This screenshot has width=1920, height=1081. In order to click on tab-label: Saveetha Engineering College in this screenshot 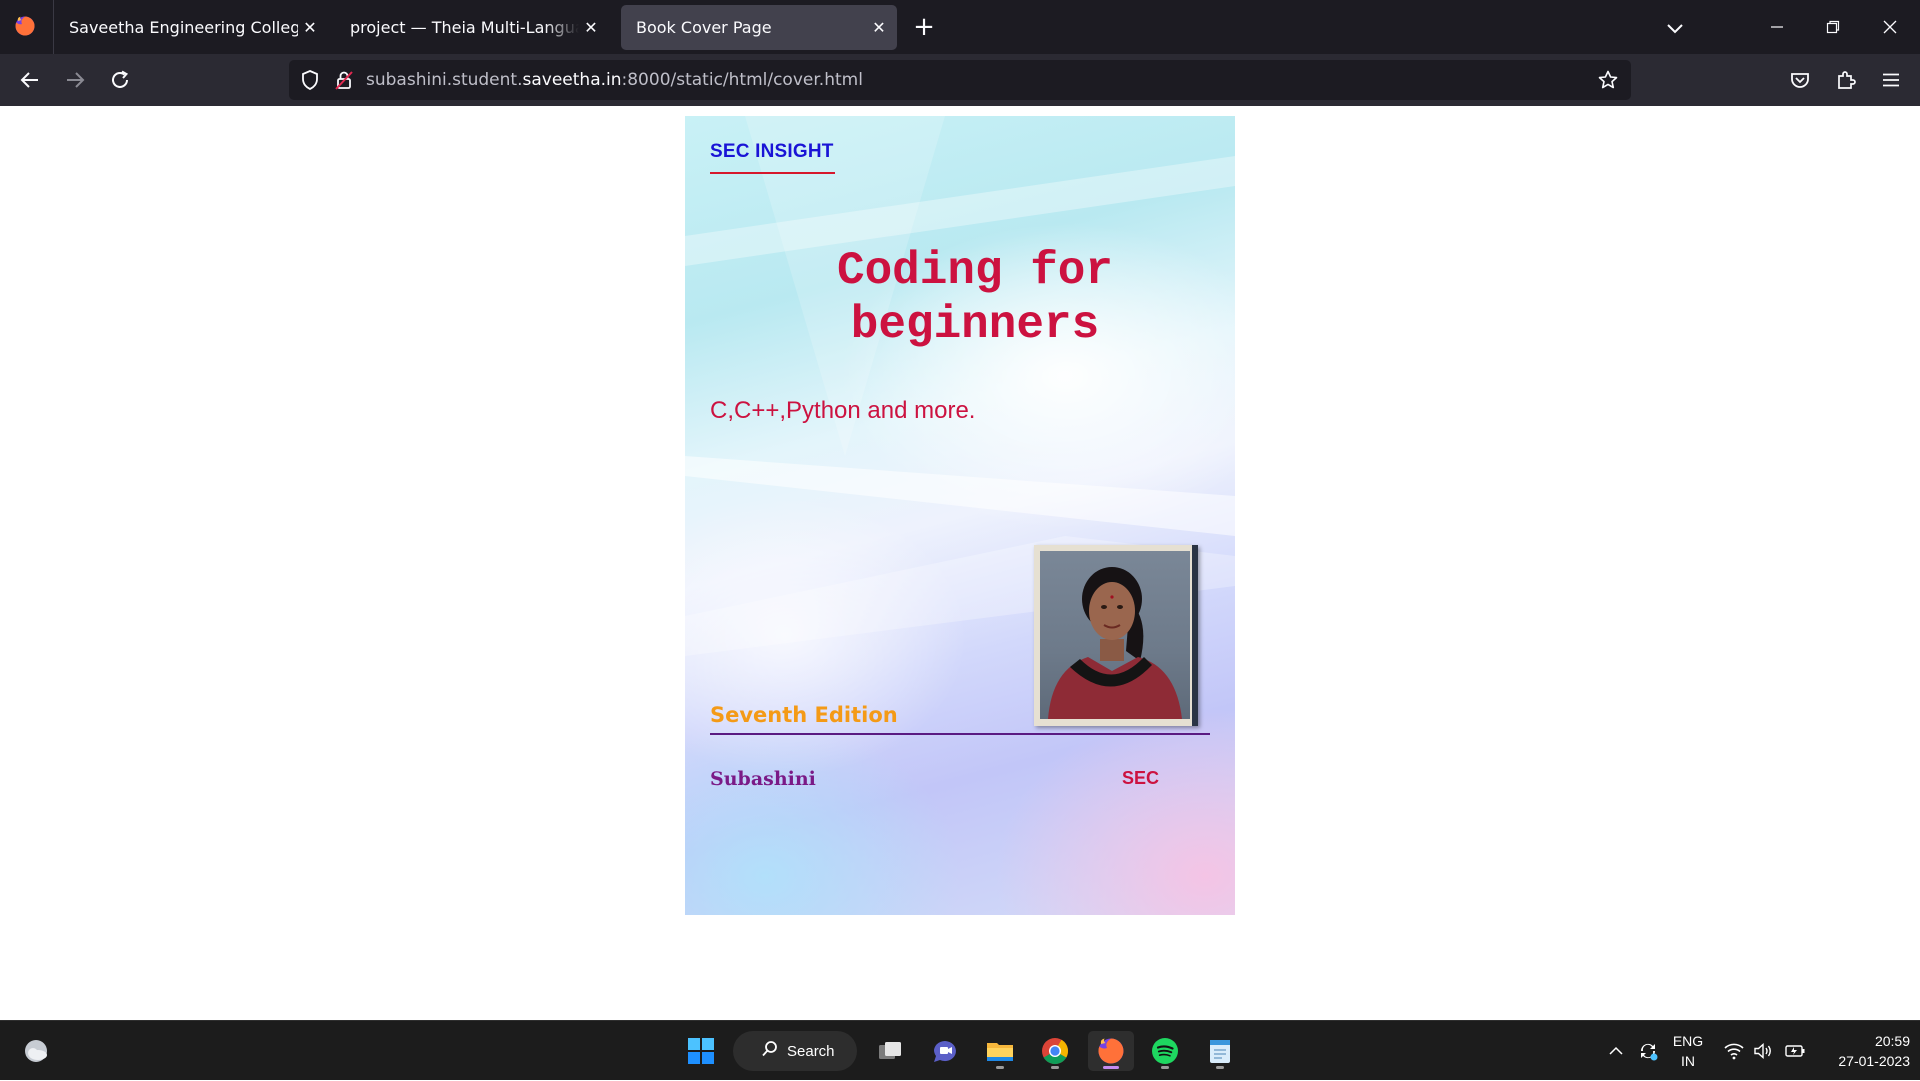, I will do `click(183, 27)`.